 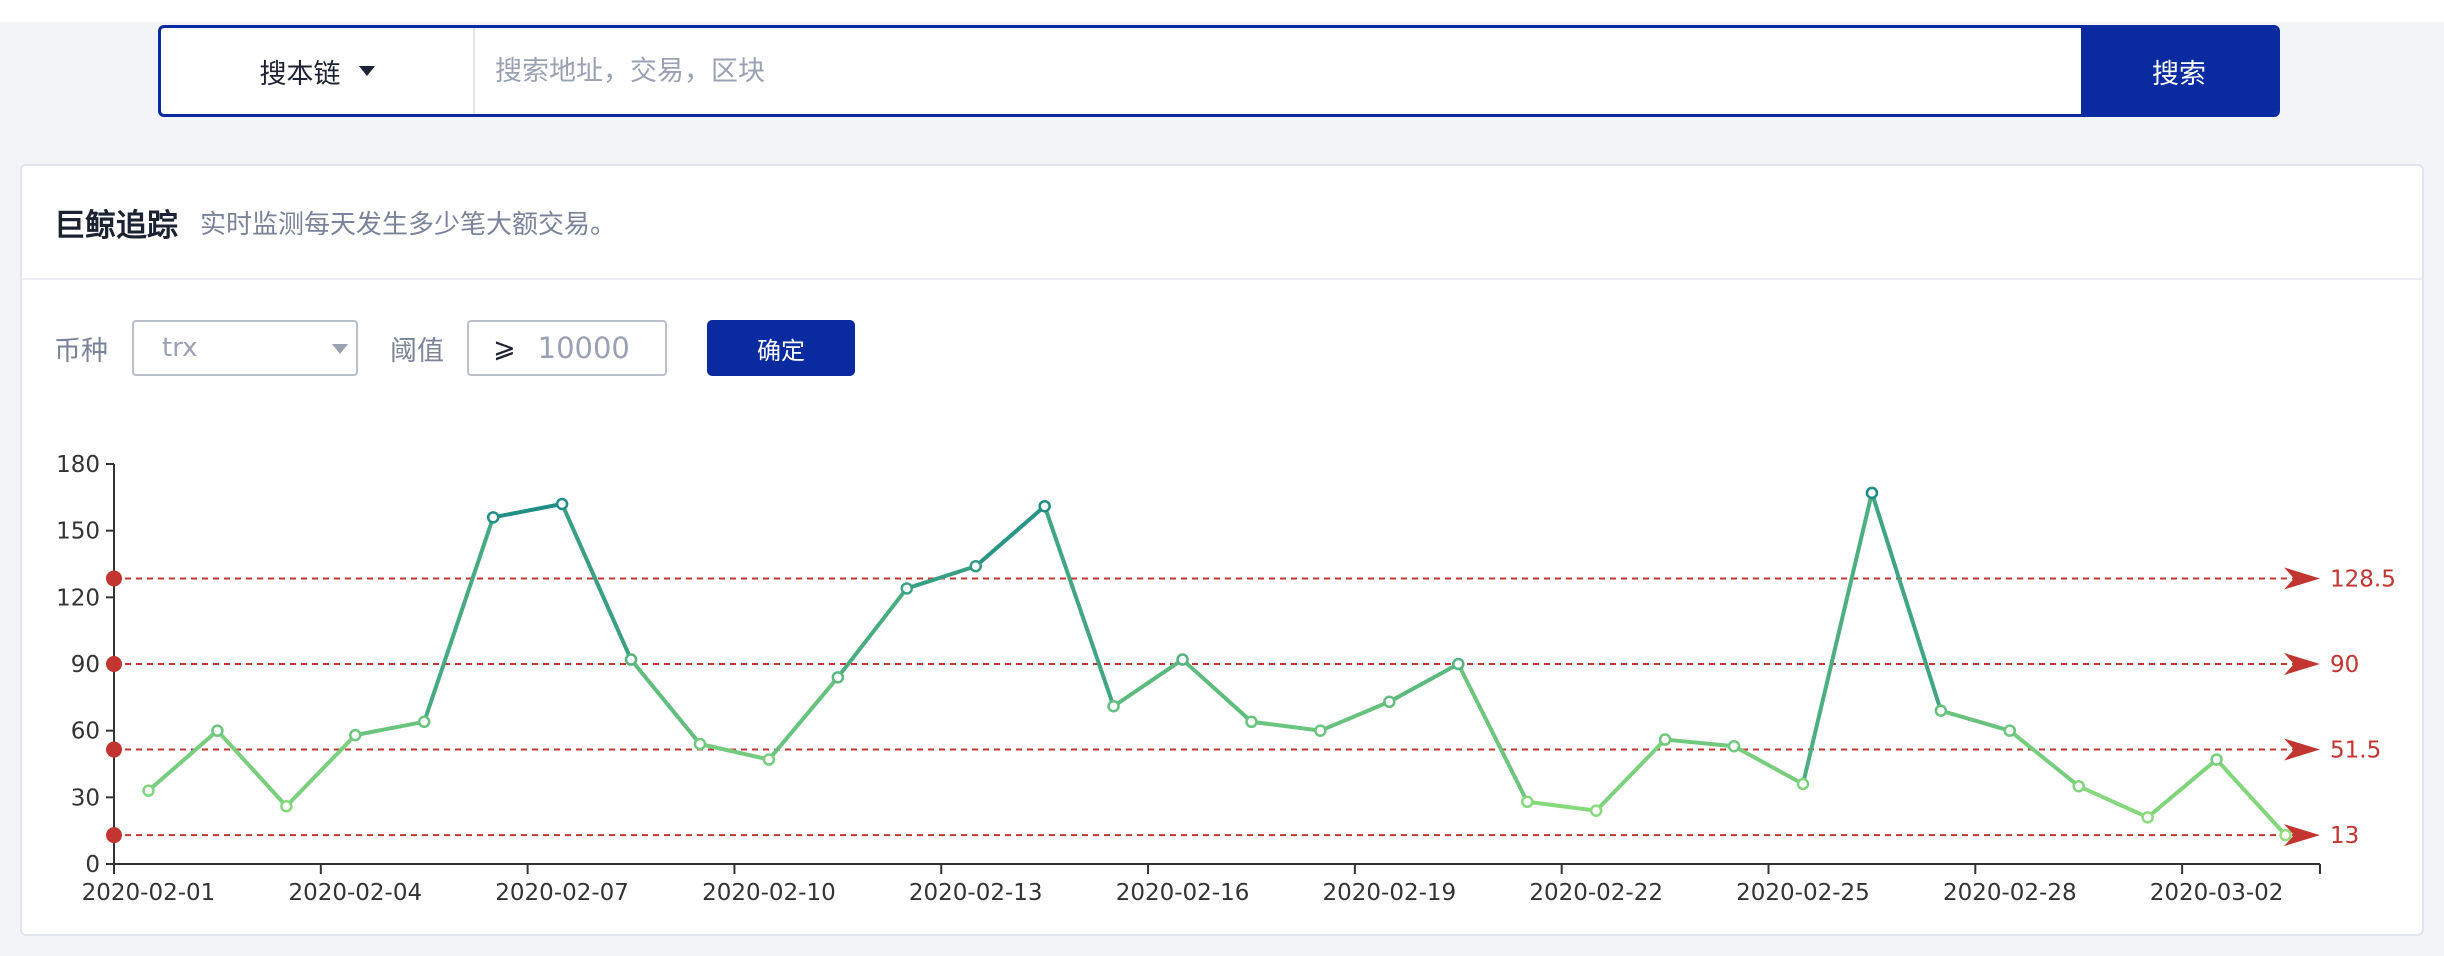 I want to click on top-strip, so click(x=1222, y=11).